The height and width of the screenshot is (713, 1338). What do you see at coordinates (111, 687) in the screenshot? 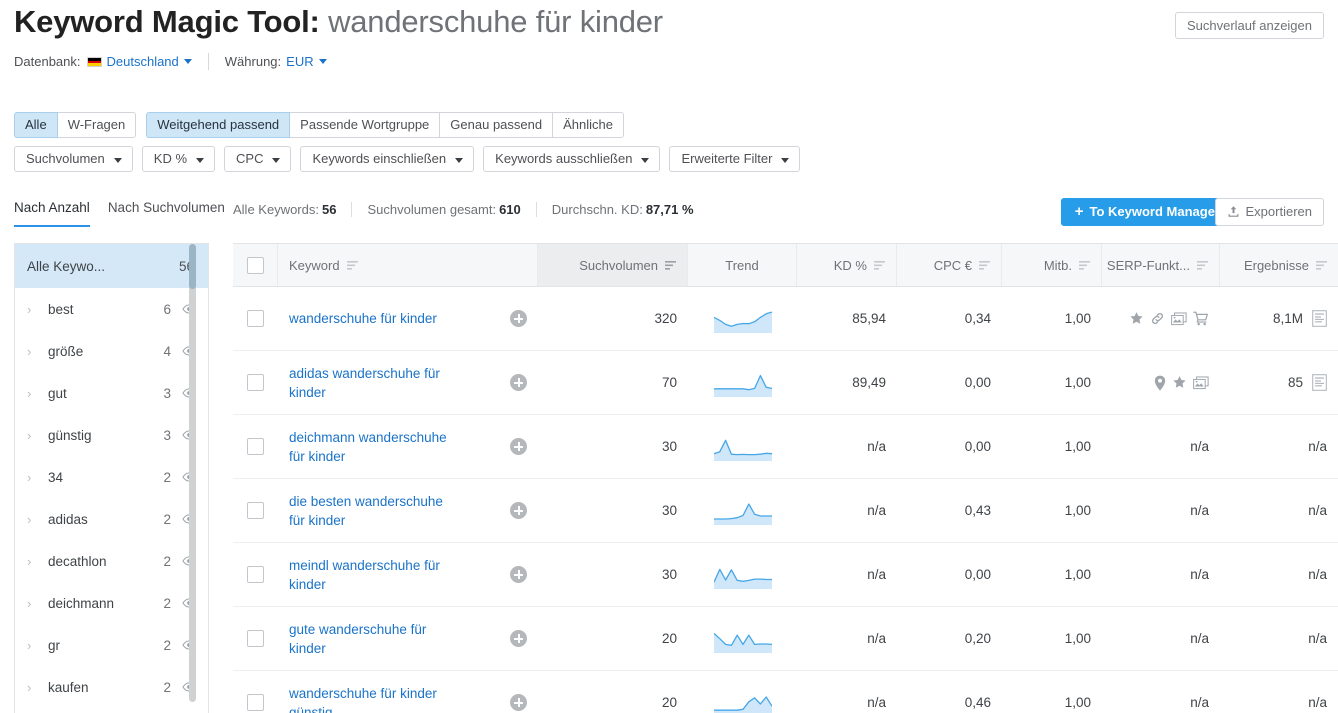
I see `sidebar-item-kaufen: › kaufen 2` at bounding box center [111, 687].